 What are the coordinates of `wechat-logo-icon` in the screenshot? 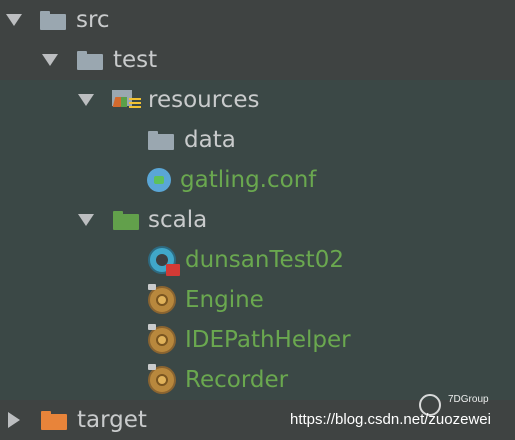 It's located at (430, 405).